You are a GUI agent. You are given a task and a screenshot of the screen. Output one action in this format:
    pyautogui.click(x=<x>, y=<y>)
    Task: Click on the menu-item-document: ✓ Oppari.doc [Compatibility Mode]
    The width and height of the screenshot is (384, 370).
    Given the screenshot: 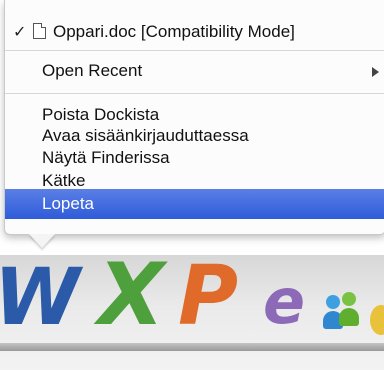 What is the action you would take?
    pyautogui.click(x=194, y=32)
    